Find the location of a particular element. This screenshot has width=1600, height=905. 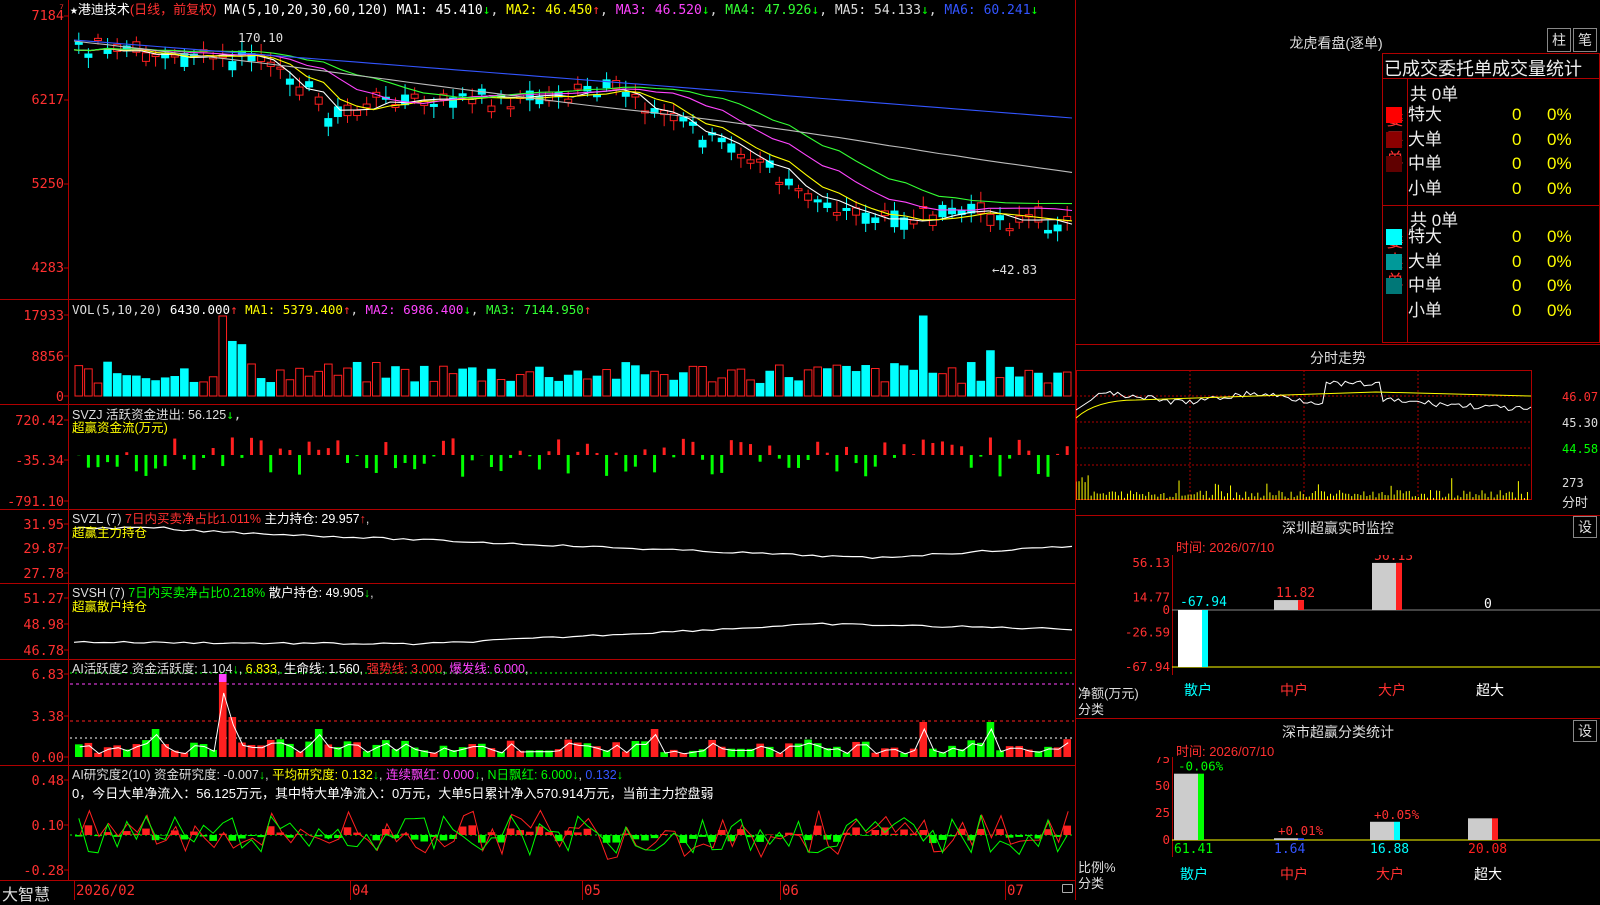

ai-active-v4: 强势线: 3.000 is located at coordinates (405, 669).